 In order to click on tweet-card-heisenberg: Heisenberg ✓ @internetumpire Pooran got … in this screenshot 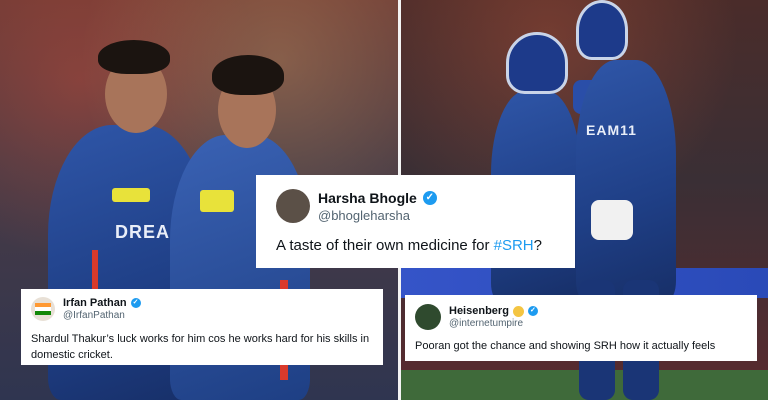, I will do `click(581, 328)`.